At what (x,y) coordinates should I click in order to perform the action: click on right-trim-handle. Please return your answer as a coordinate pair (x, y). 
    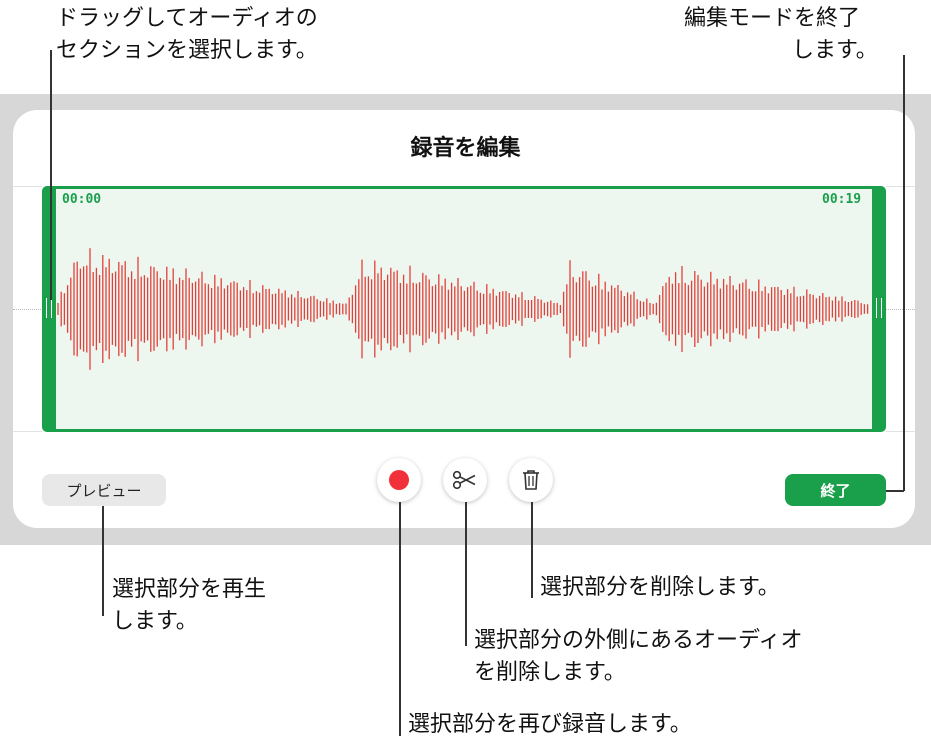
    Looking at the image, I should click on (879, 308).